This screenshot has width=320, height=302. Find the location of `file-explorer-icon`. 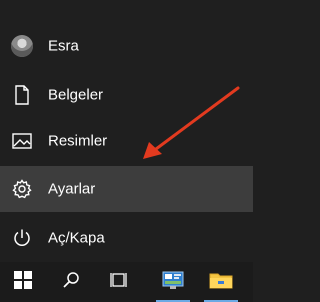

file-explorer-icon is located at coordinates (221, 282).